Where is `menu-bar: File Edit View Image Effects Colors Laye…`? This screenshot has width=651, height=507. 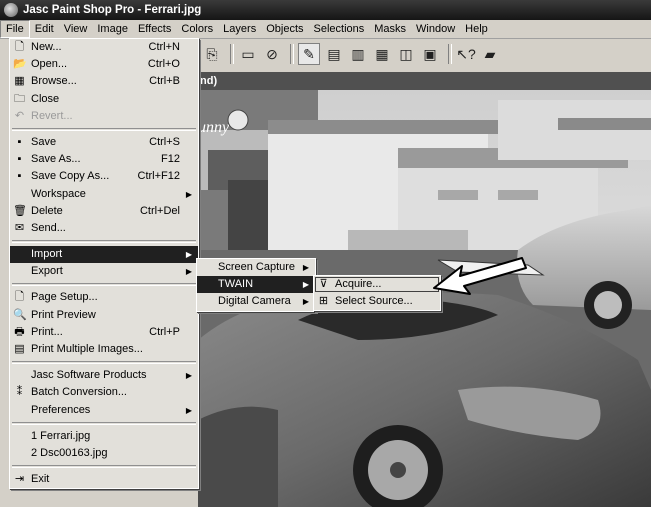 menu-bar: File Edit View Image Effects Colors Laye… is located at coordinates (325, 29).